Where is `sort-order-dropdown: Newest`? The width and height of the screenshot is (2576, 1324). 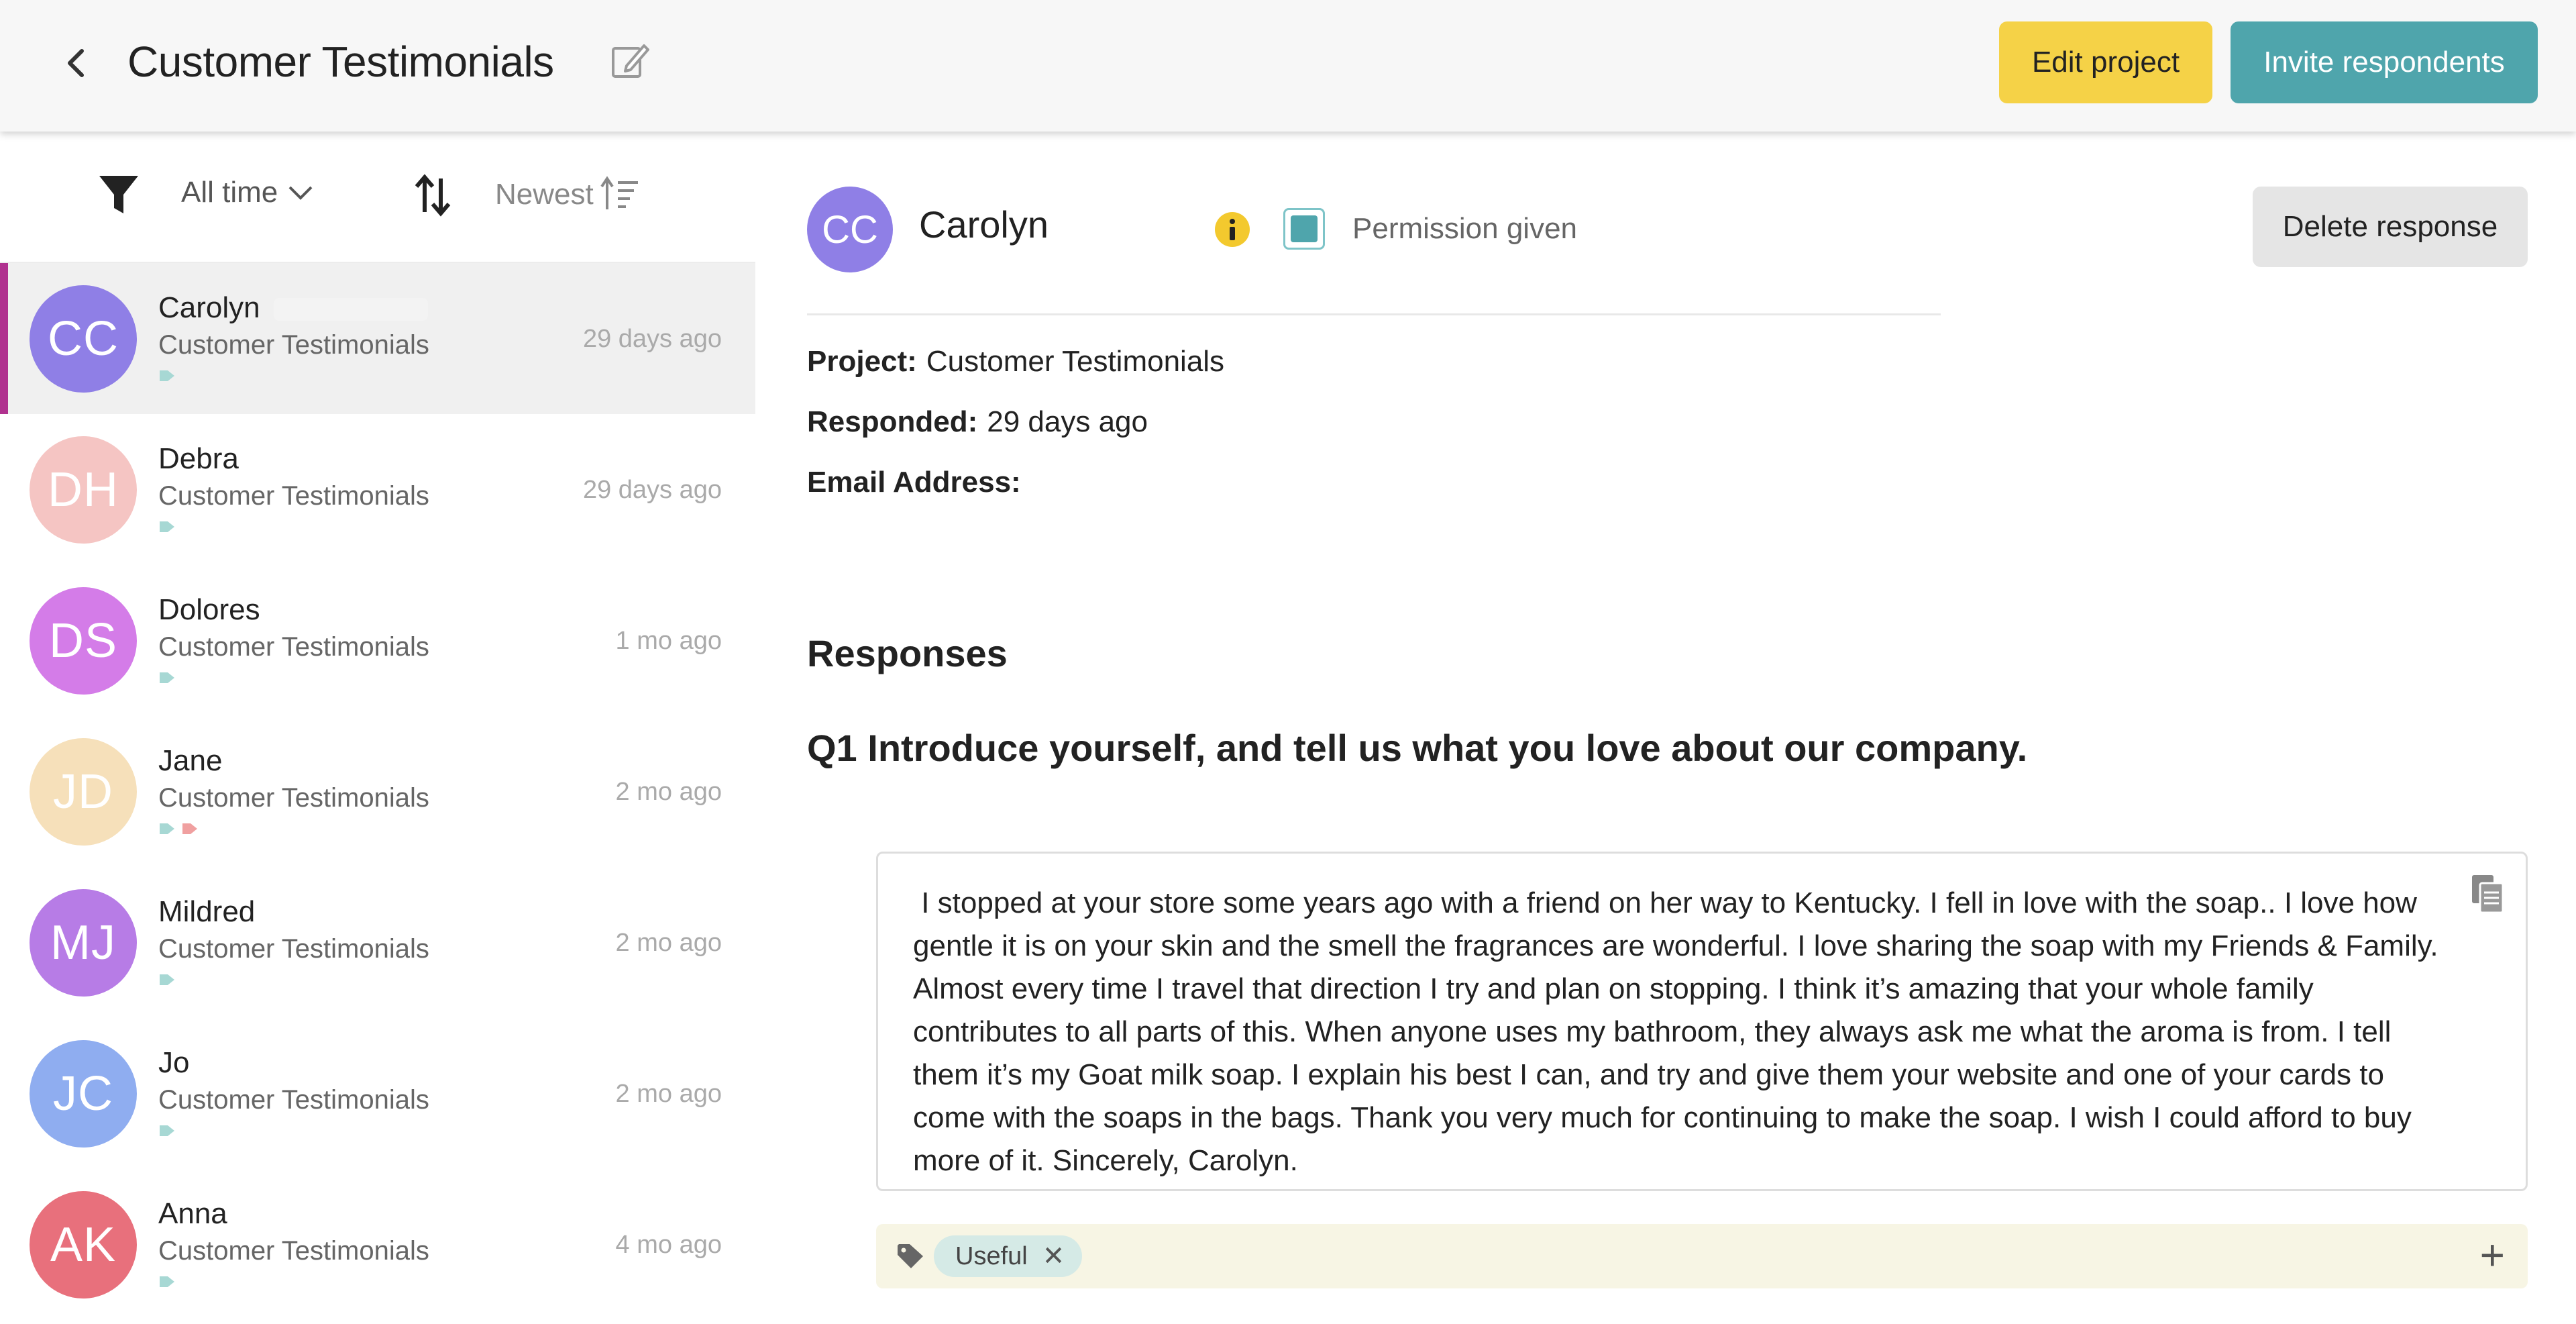
sort-order-dropdown: Newest is located at coordinates (567, 194).